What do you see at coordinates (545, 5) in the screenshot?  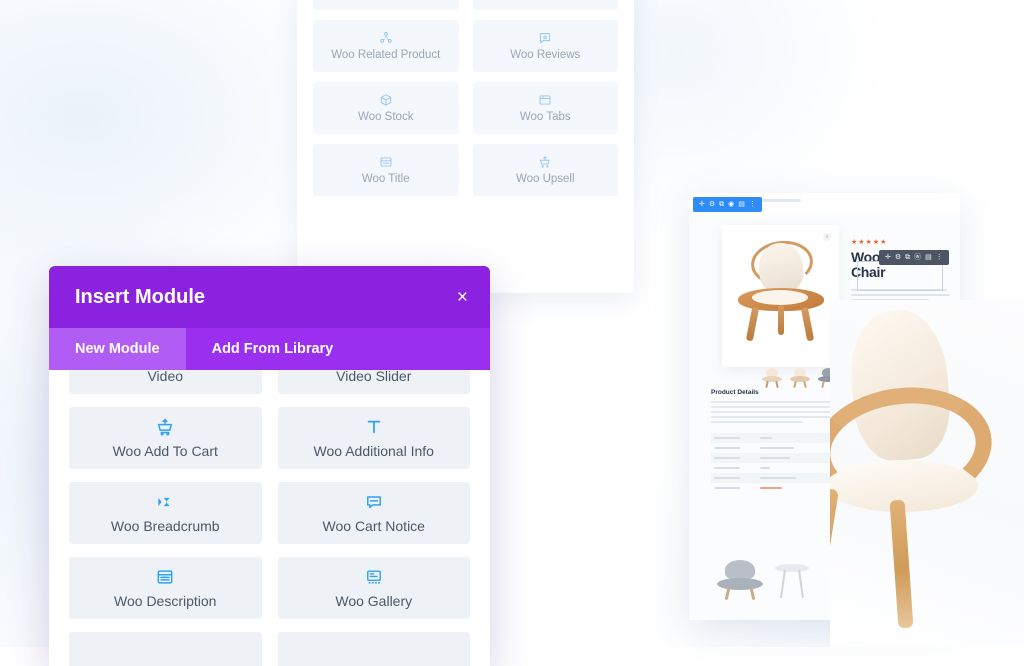 I see `bg-module-tile-woo-rating: Woo Rating` at bounding box center [545, 5].